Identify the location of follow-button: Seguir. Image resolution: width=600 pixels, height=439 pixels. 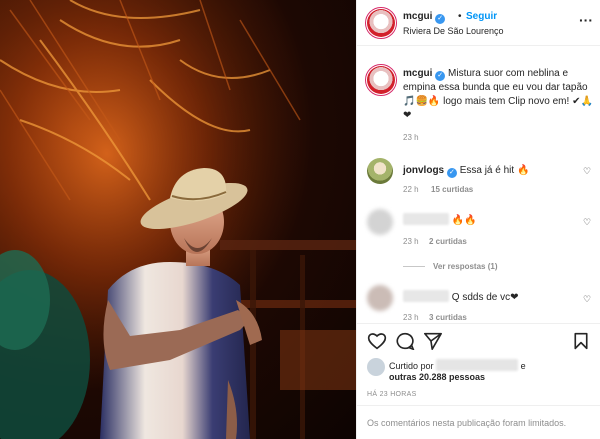
(481, 16).